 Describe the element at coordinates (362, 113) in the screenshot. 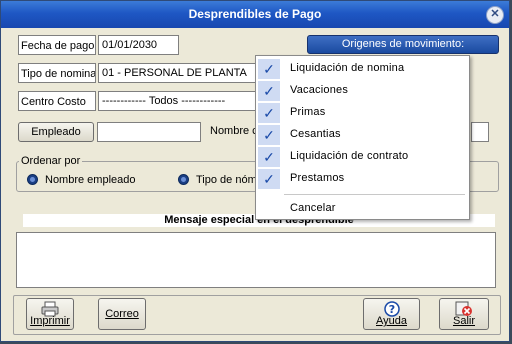

I see `menu-item-primas: ✓ Primas` at that location.